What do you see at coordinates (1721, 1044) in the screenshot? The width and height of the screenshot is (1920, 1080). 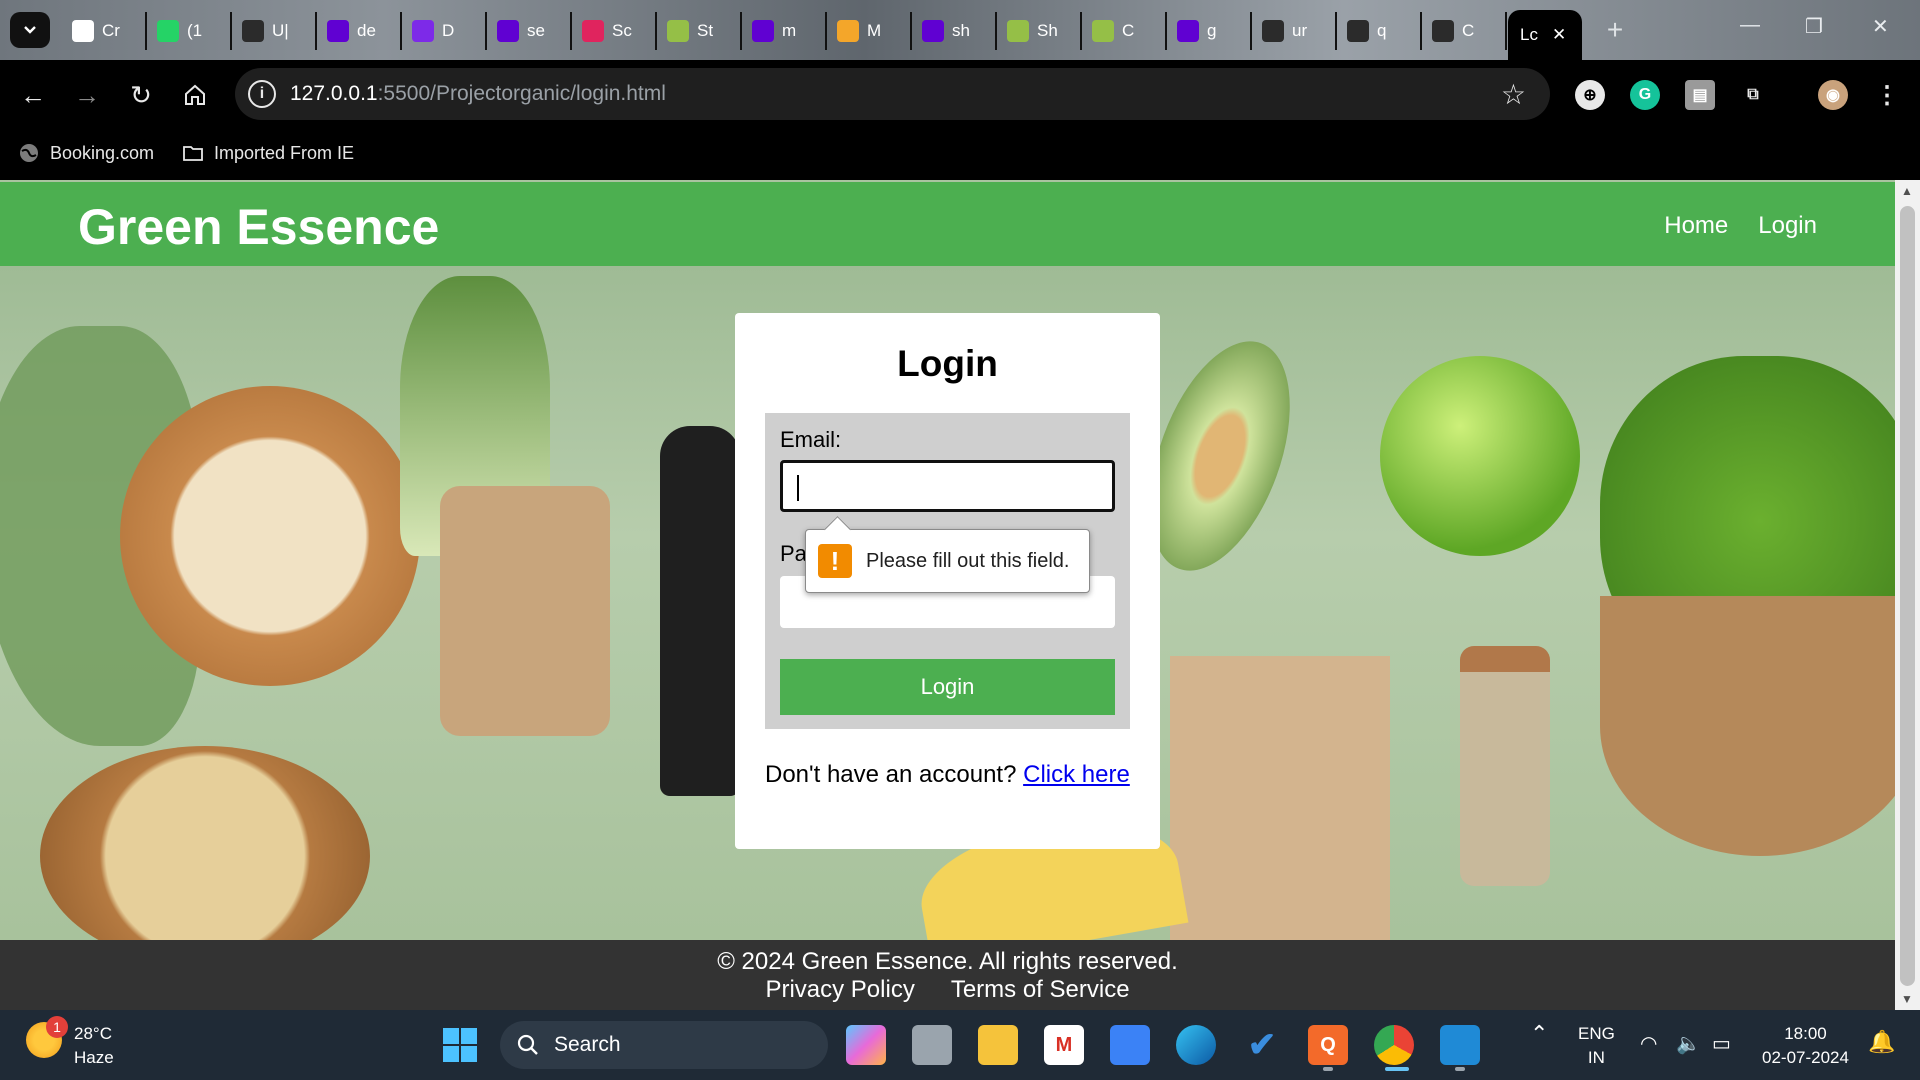 I see `battery-icon: ▭` at bounding box center [1721, 1044].